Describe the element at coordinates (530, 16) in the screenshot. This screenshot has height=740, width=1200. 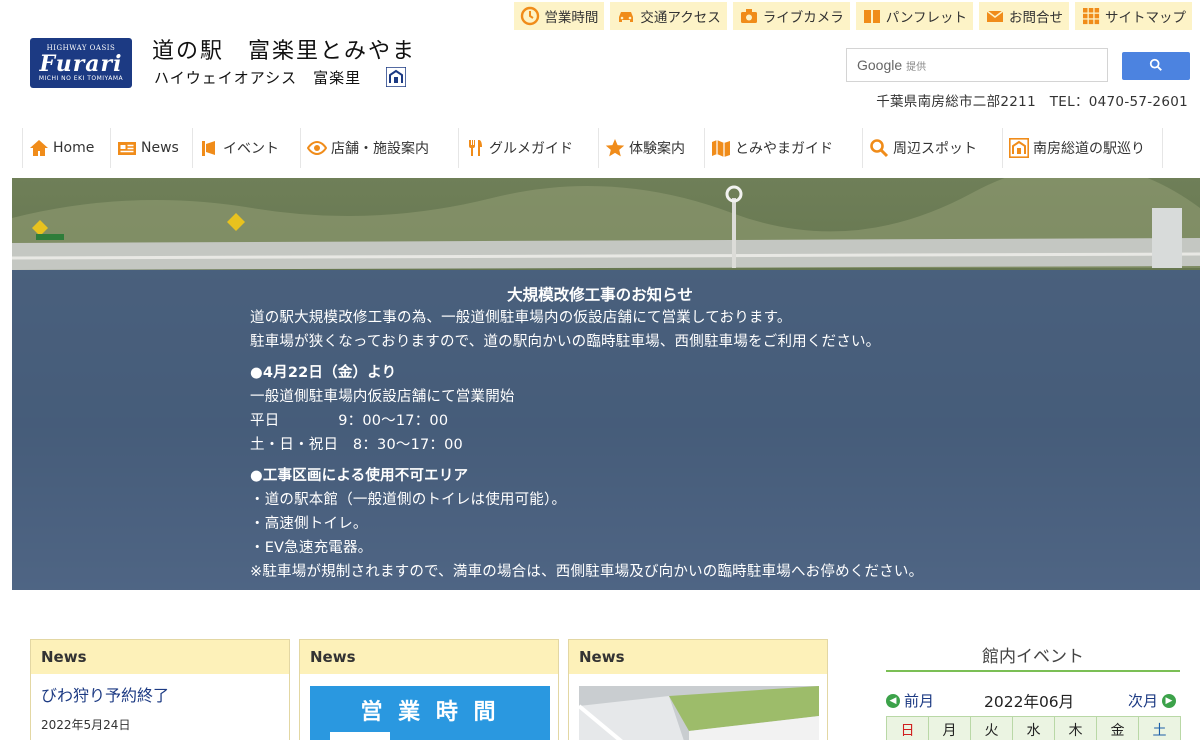
I see `clock-icon` at that location.